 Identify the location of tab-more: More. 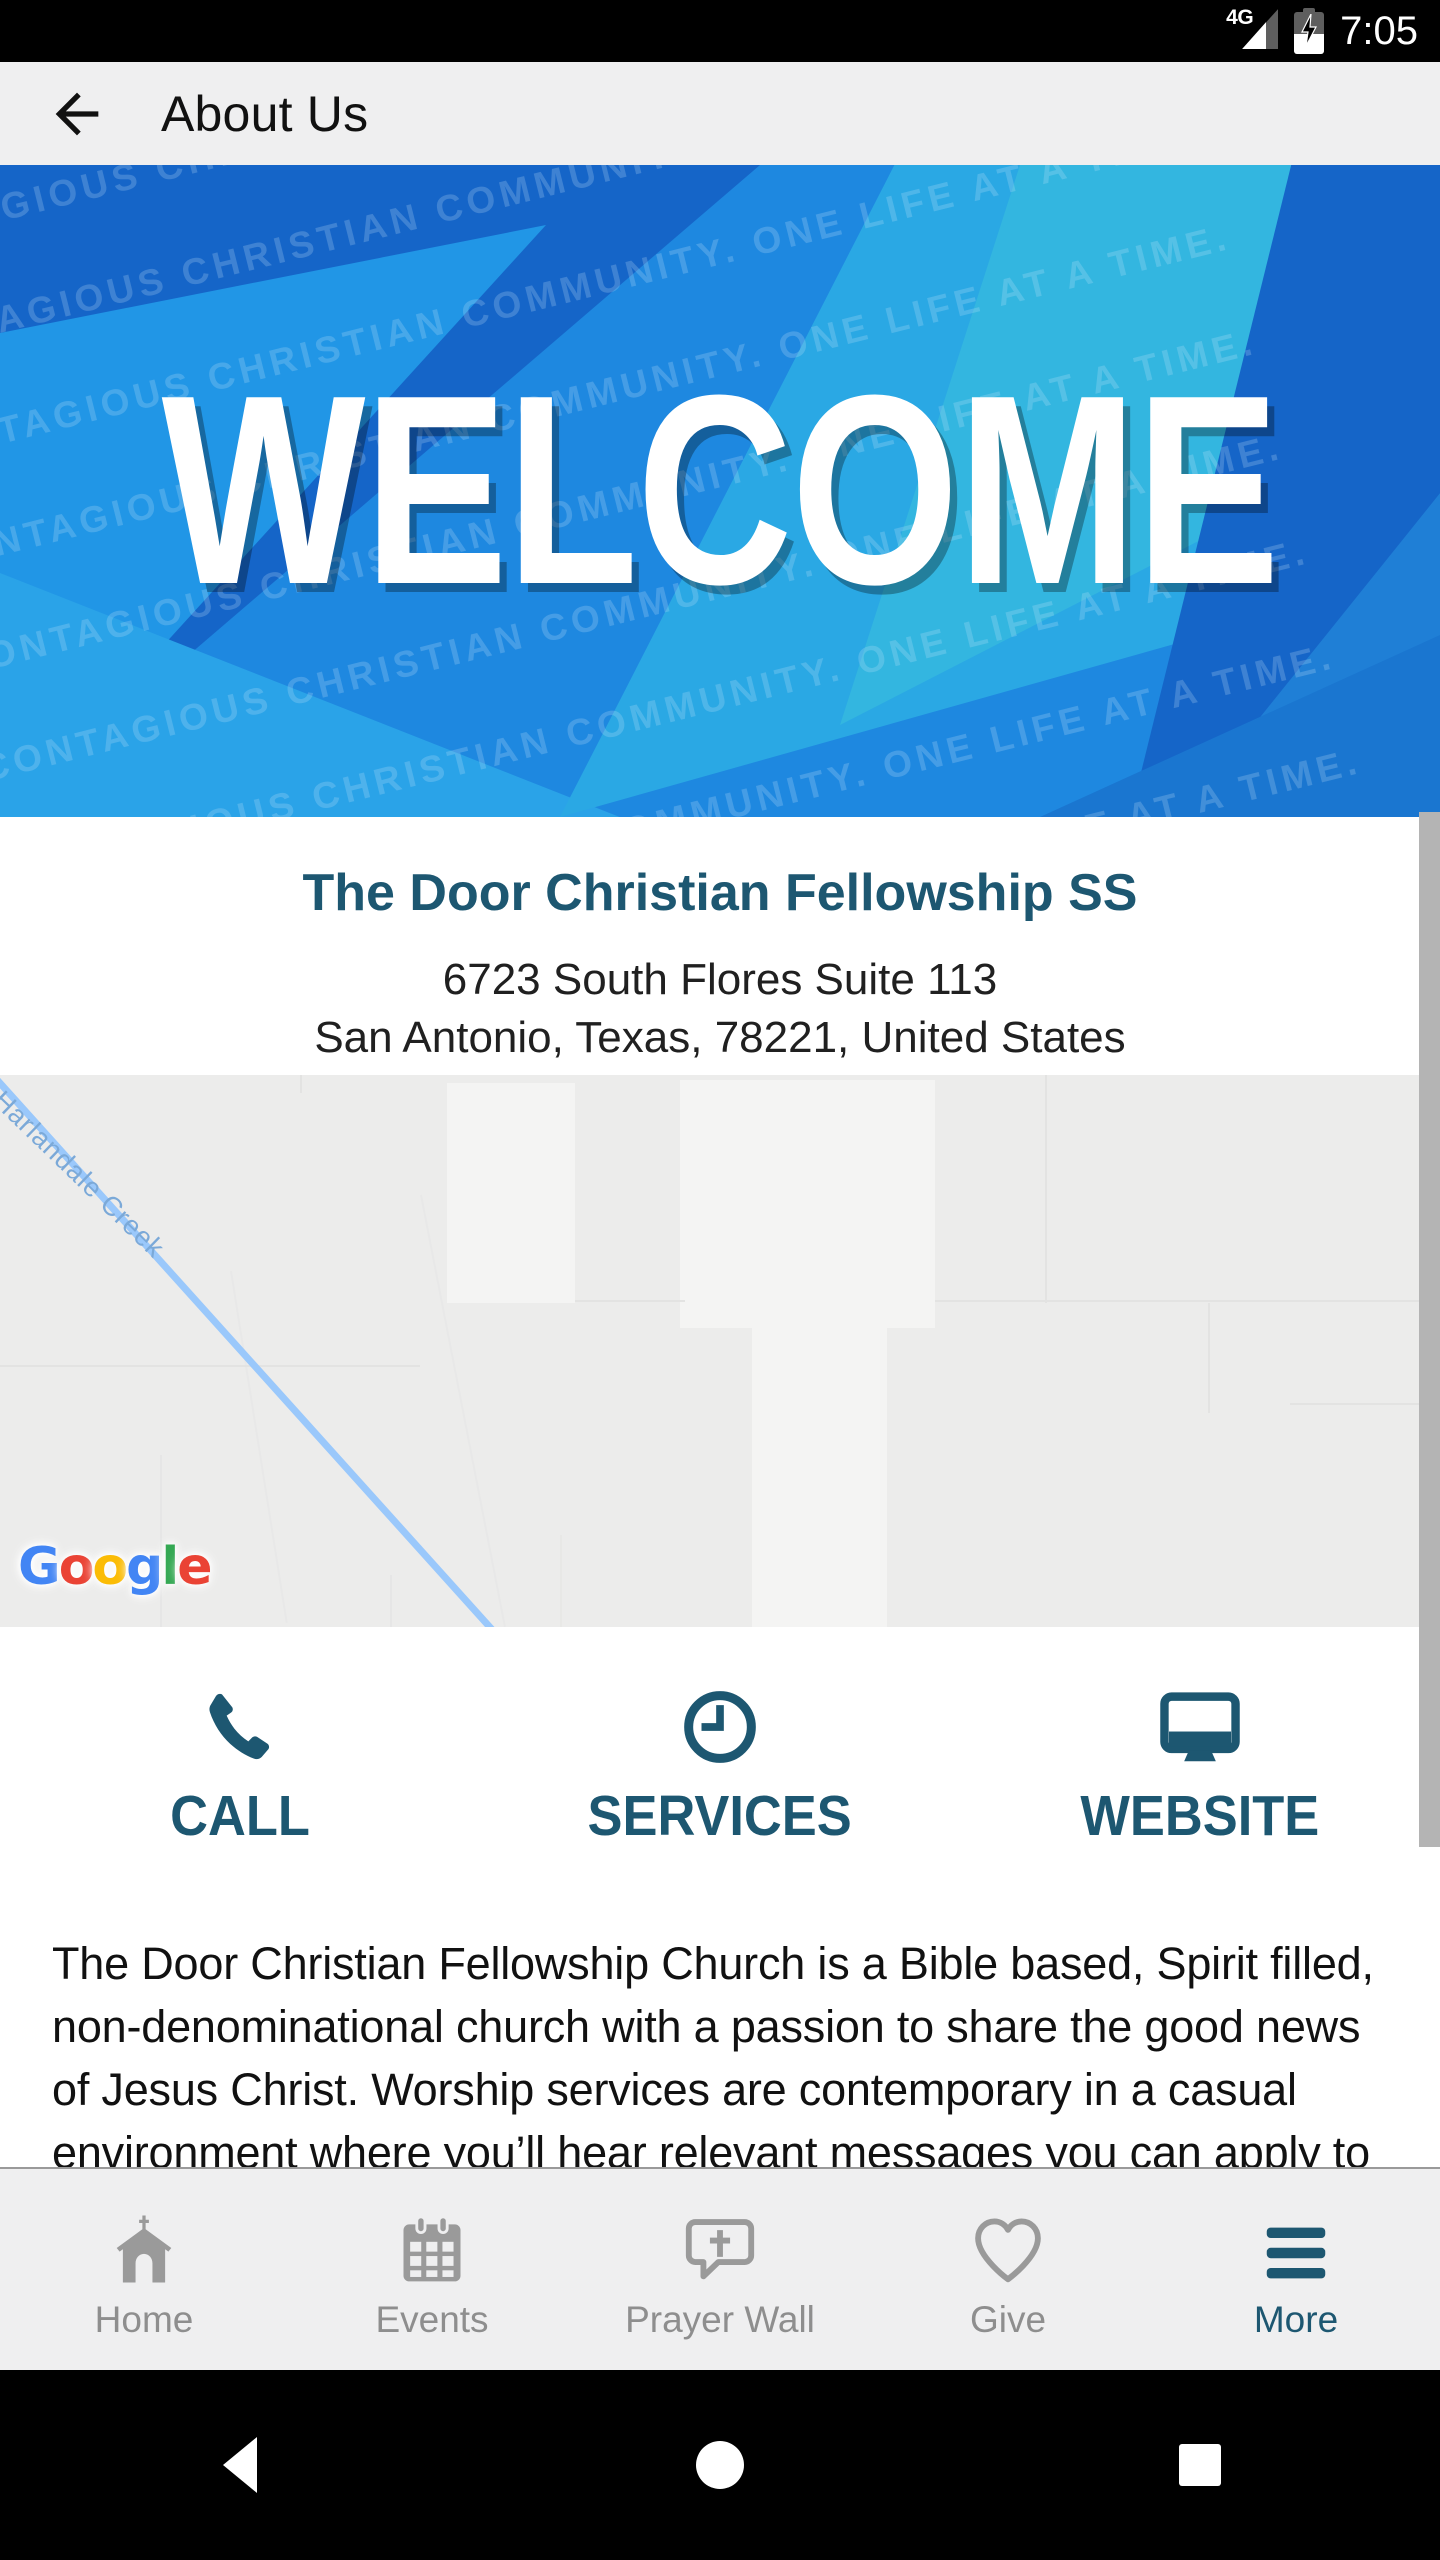
(1296, 2269).